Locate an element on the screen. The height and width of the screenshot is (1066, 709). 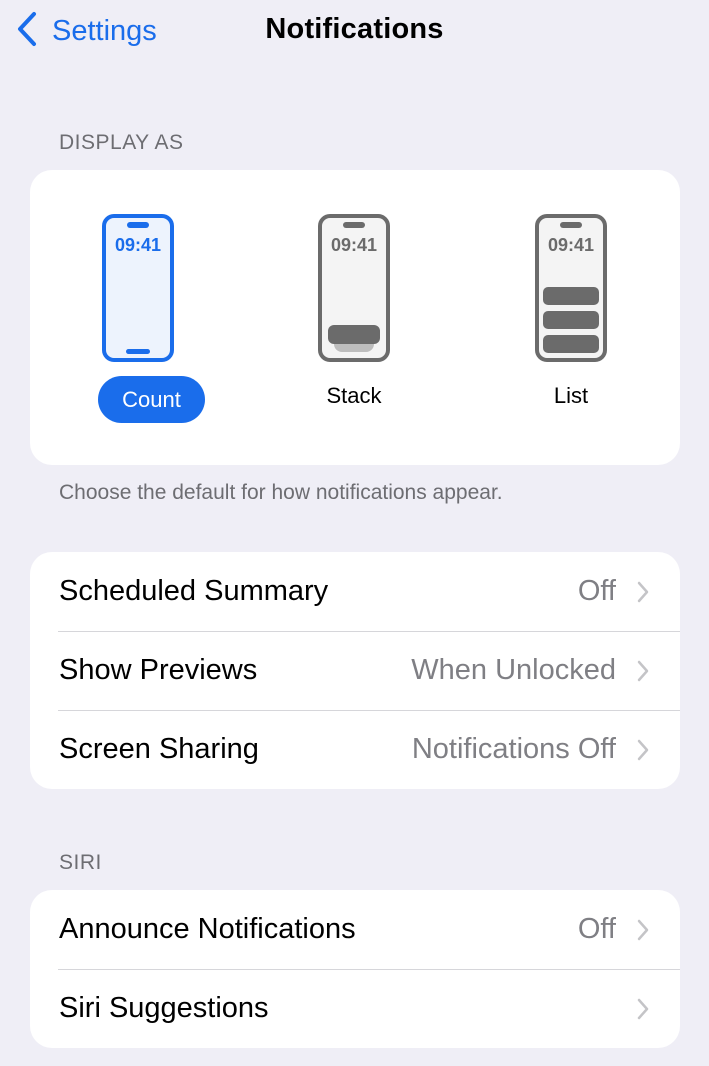
phone-list-icon: 09:41 is located at coordinates (571, 288).